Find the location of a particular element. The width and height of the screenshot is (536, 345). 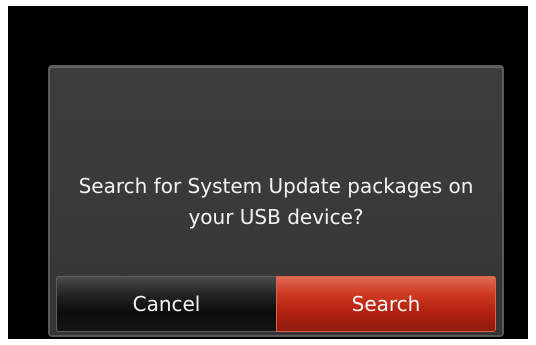

cancel-button: Cancel is located at coordinates (166, 304).